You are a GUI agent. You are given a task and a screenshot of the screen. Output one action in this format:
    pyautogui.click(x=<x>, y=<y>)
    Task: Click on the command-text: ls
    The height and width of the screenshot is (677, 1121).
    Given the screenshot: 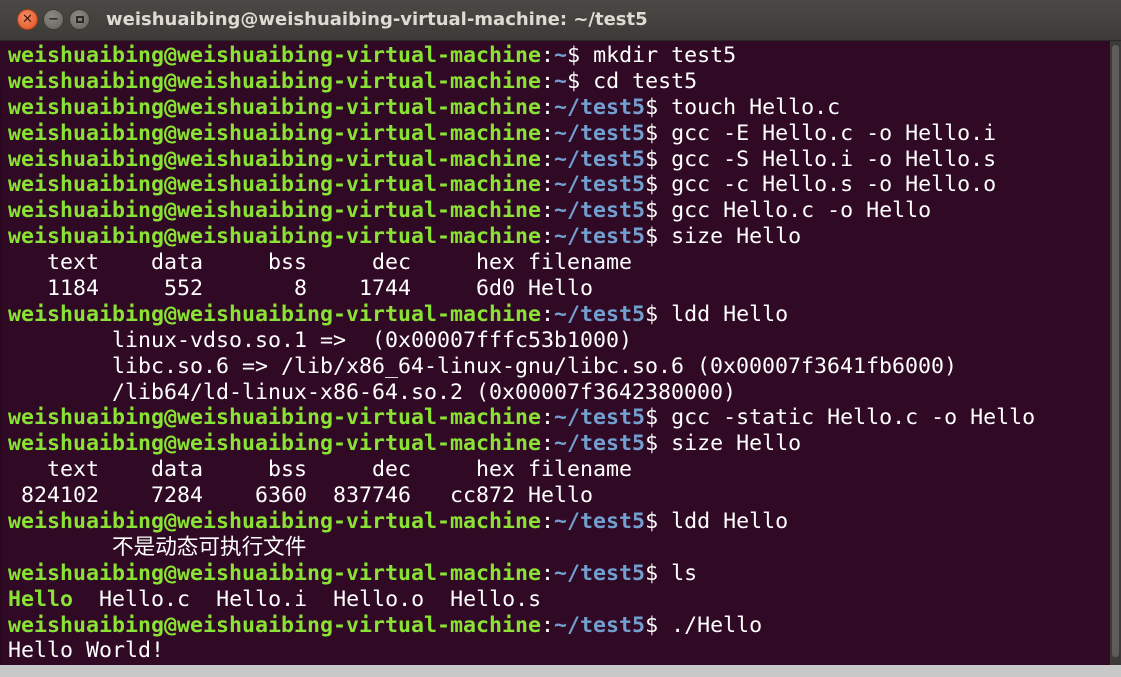 What is the action you would take?
    pyautogui.click(x=684, y=573)
    